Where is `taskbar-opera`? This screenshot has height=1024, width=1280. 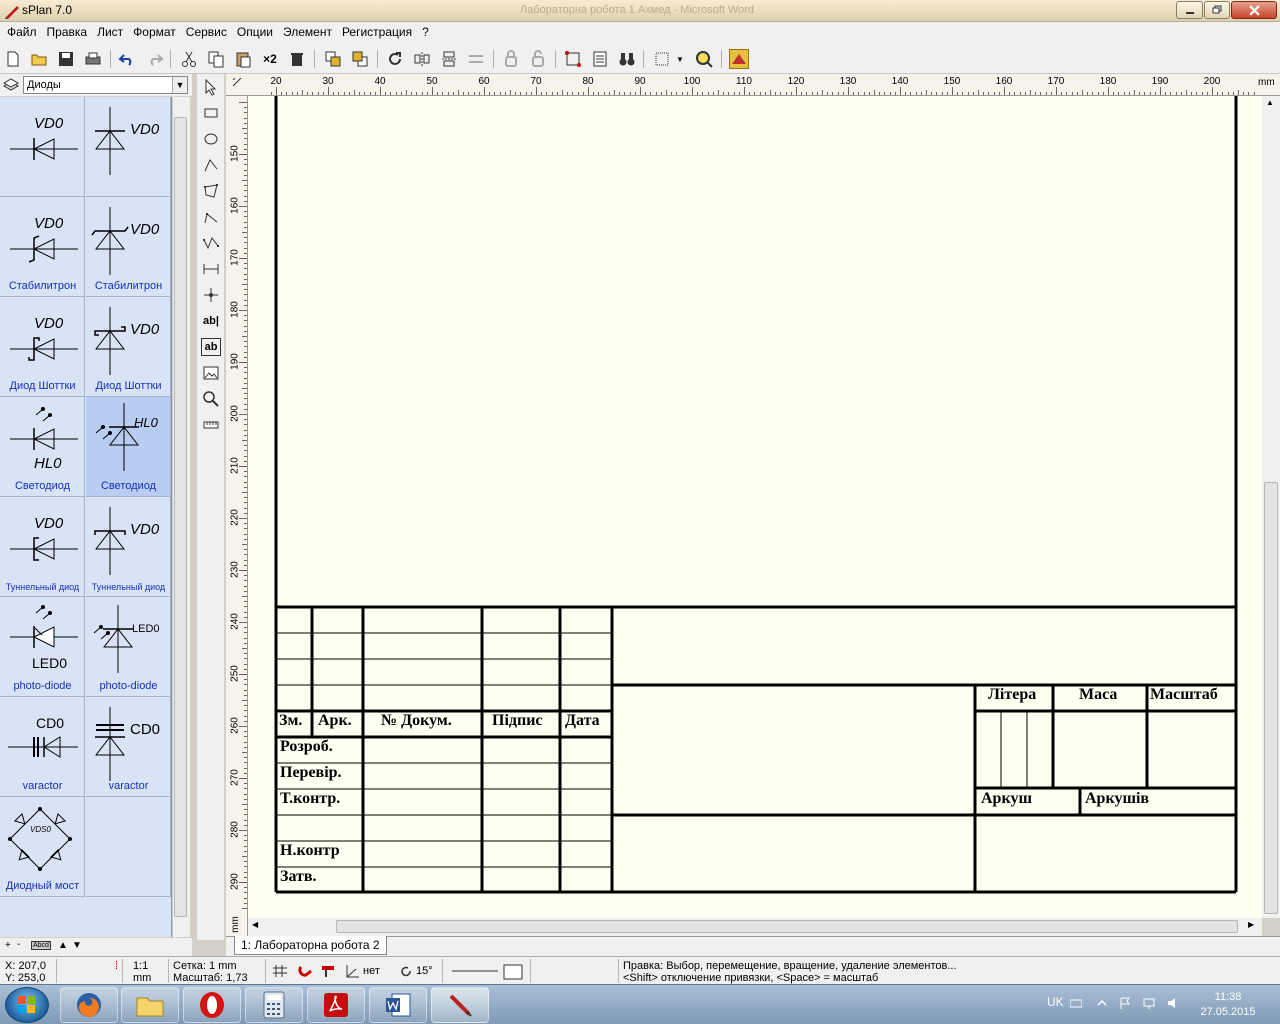 taskbar-opera is located at coordinates (212, 1005).